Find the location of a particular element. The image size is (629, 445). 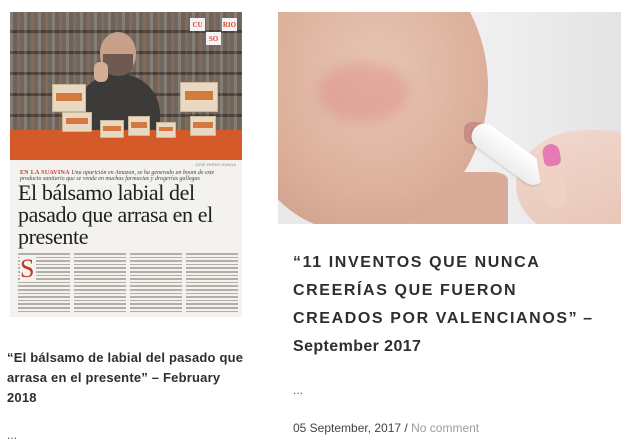

crucio-letter: CU is located at coordinates (197, 24).